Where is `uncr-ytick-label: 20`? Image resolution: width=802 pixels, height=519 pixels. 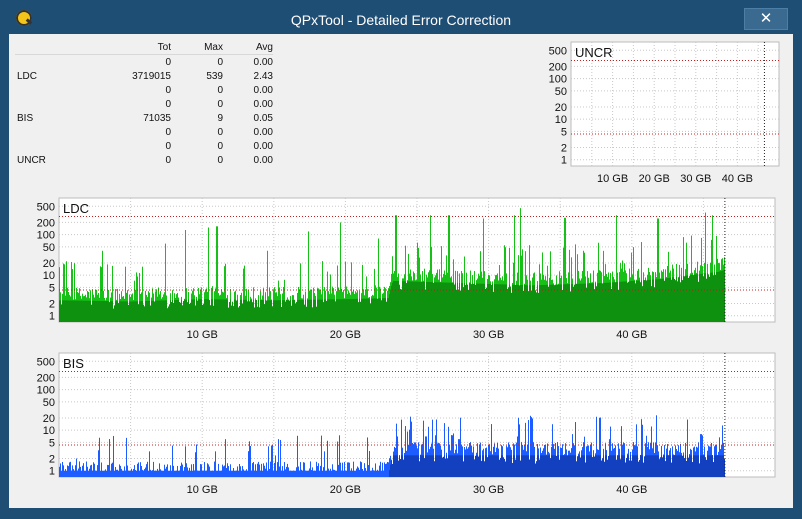
uncr-ytick-label: 20 is located at coordinates (561, 108).